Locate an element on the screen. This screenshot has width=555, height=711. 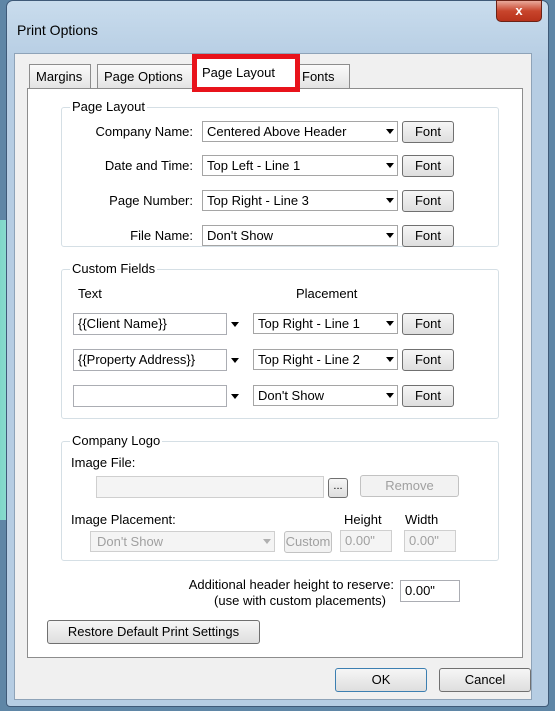
file-name-label: File Name: is located at coordinates (161, 235).